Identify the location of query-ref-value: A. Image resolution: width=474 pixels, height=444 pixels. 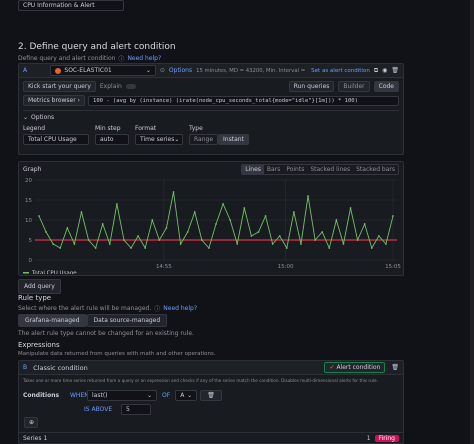
(182, 395).